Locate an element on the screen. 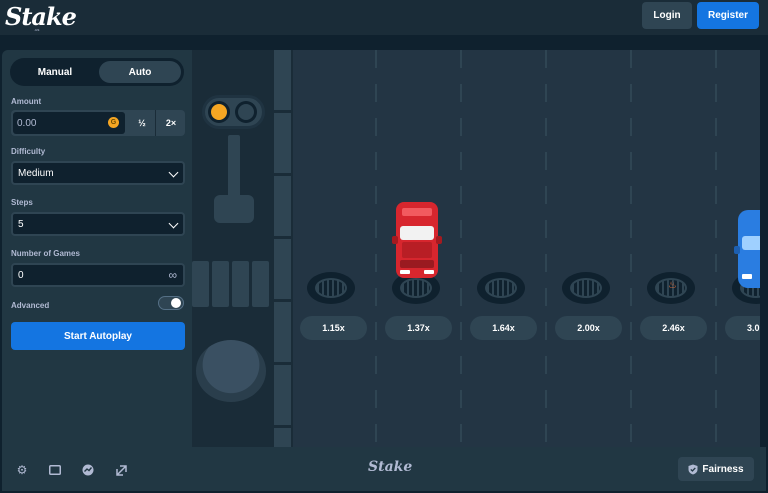  amount-label: Amount is located at coordinates (26, 101).